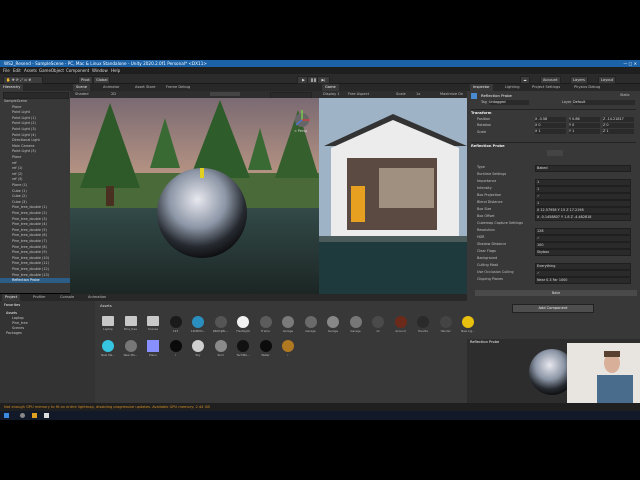 The image size is (640, 480). I want to click on hierarchy-item: Pine_tree_double (13), so click(35, 275).